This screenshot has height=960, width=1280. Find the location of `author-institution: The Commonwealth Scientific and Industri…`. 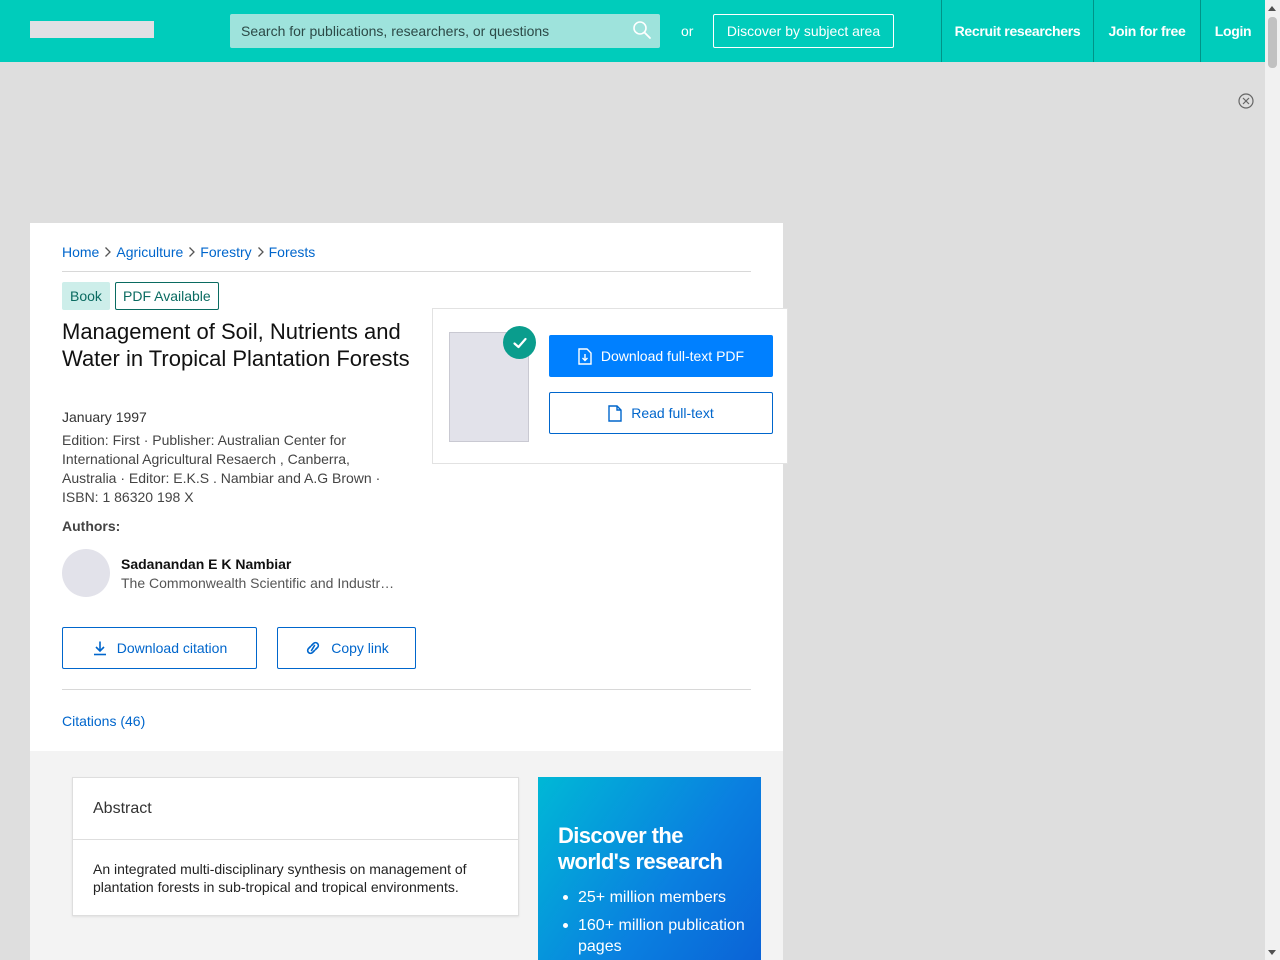

author-institution: The Commonwealth Scientific and Industri… is located at coordinates (258, 583).